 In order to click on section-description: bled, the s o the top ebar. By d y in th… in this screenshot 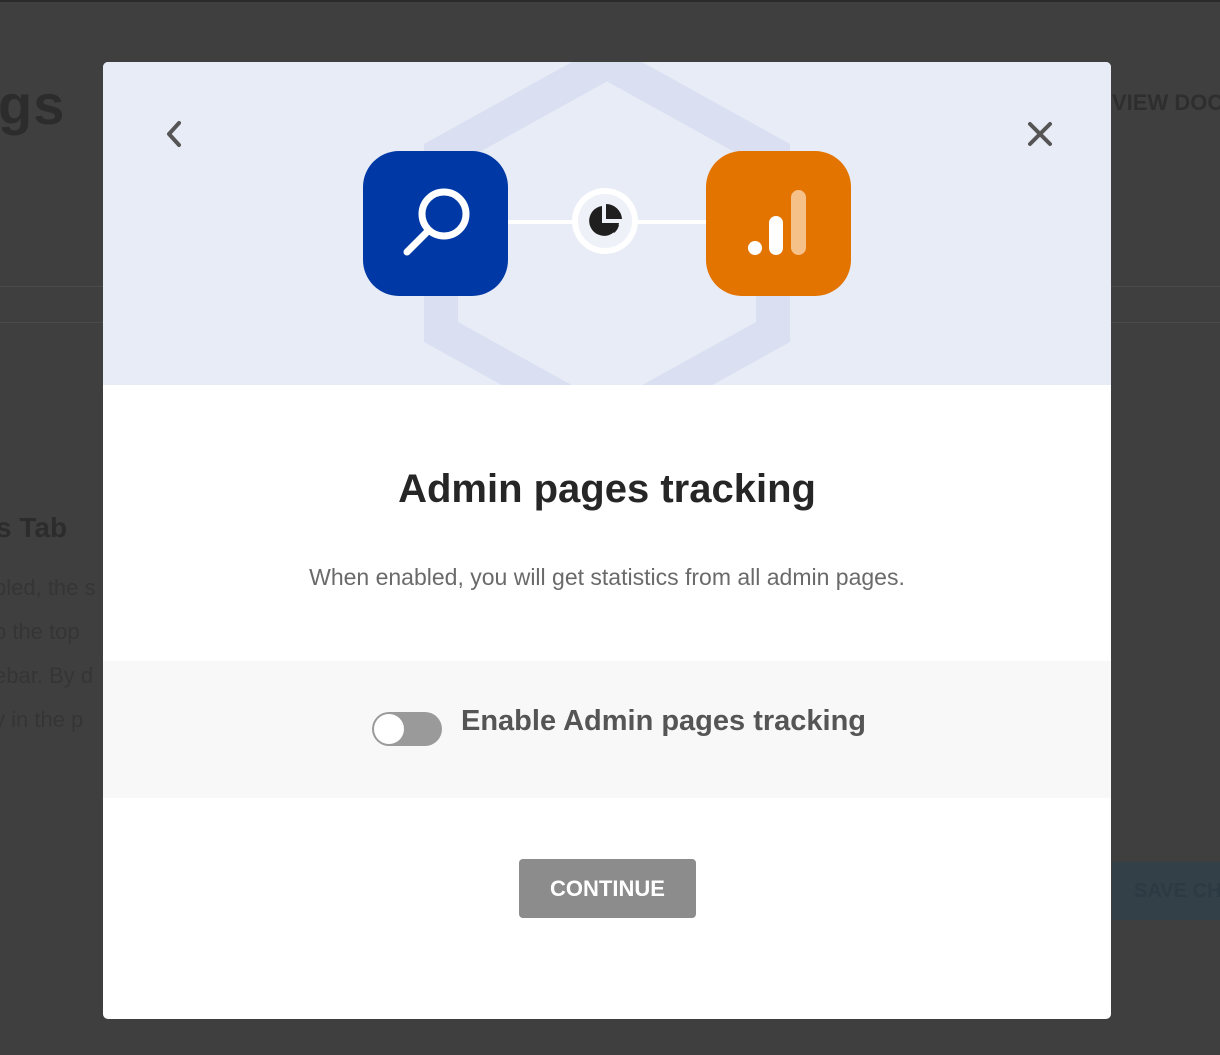, I will do `click(48, 654)`.